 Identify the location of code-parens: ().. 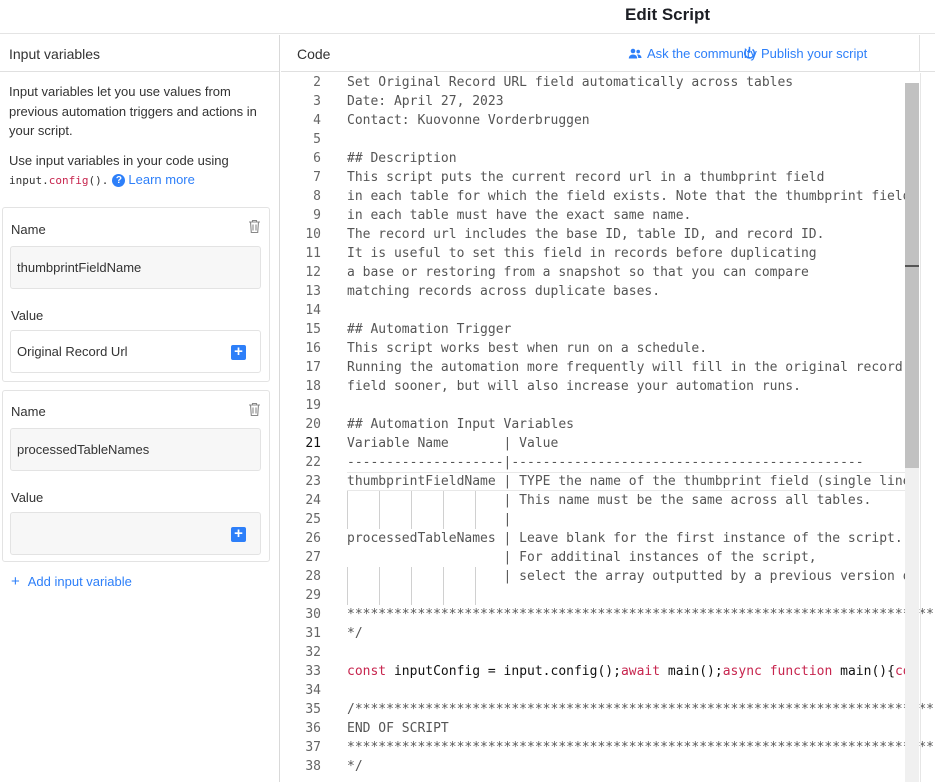
(98, 180).